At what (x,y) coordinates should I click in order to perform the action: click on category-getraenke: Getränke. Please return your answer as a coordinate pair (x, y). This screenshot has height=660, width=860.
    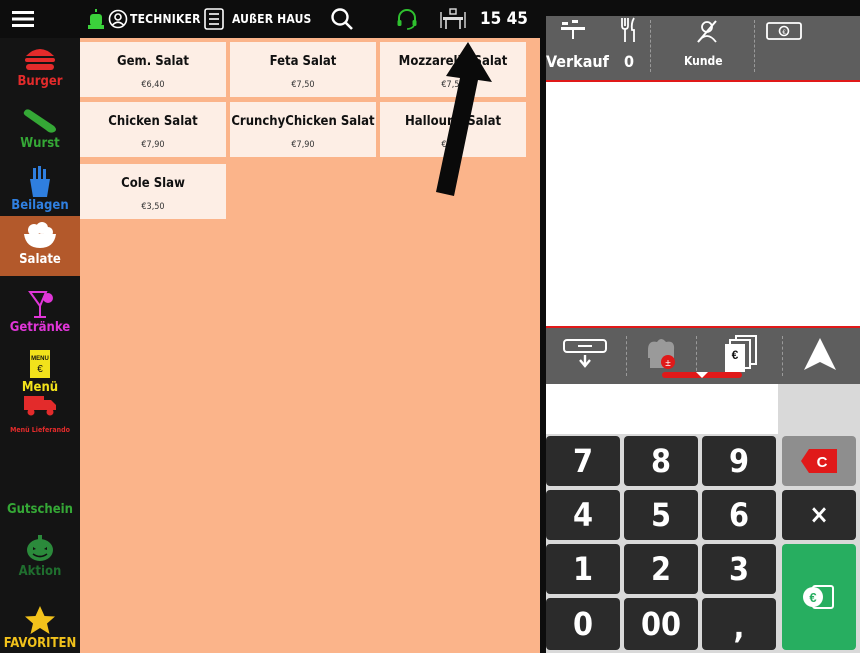
    Looking at the image, I should click on (40, 314).